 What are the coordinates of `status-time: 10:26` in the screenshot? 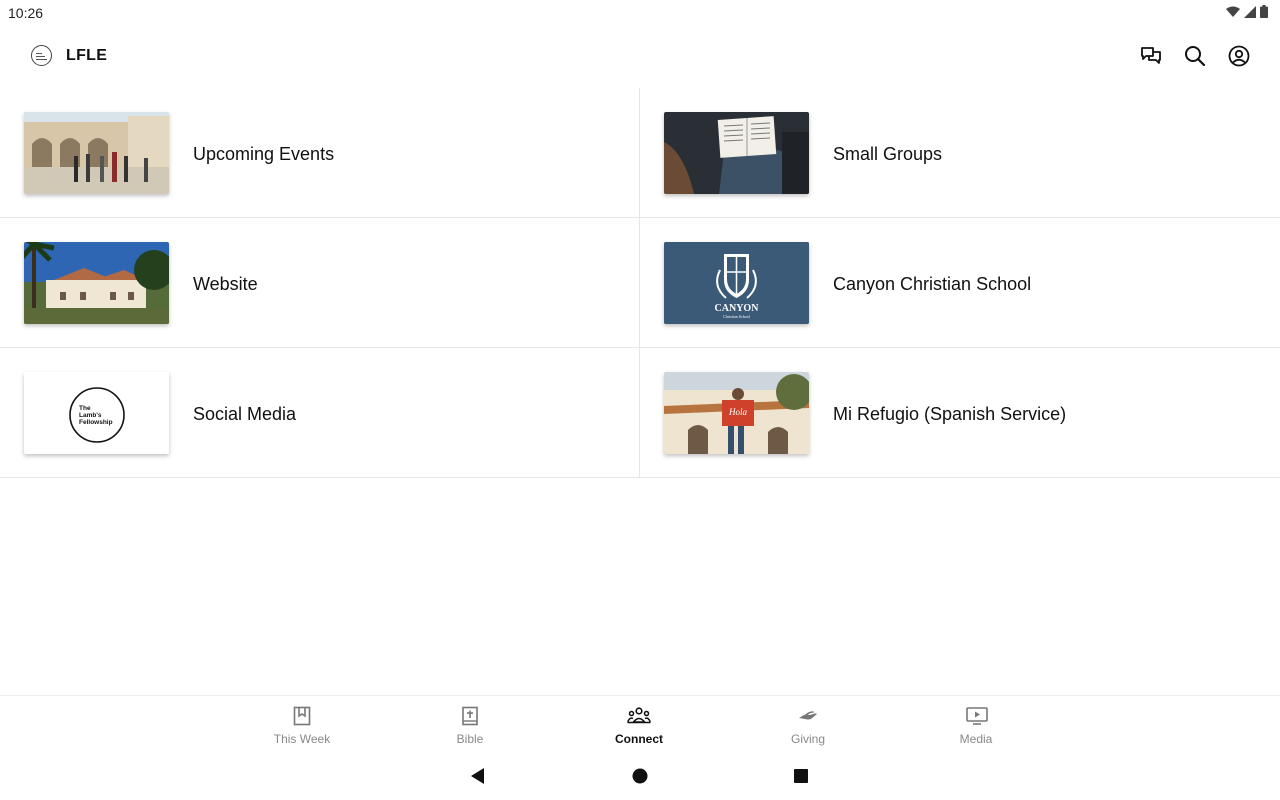 It's located at (26, 13).